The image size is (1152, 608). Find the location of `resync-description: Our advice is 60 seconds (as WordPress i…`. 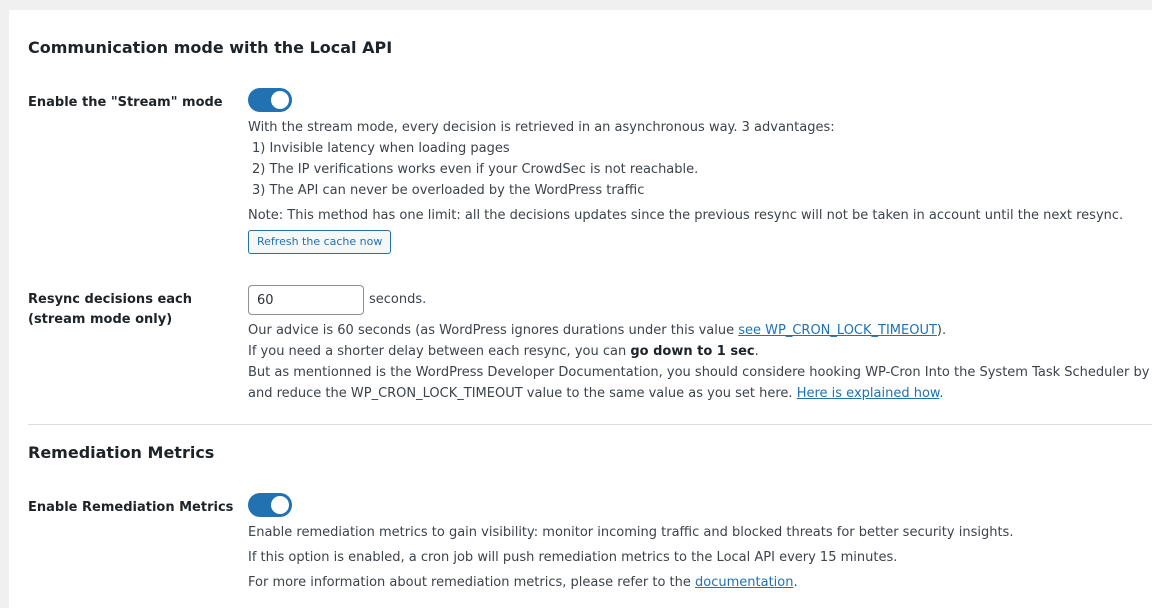

resync-description: Our advice is 60 seconds (as WordPress i… is located at coordinates (700, 362).